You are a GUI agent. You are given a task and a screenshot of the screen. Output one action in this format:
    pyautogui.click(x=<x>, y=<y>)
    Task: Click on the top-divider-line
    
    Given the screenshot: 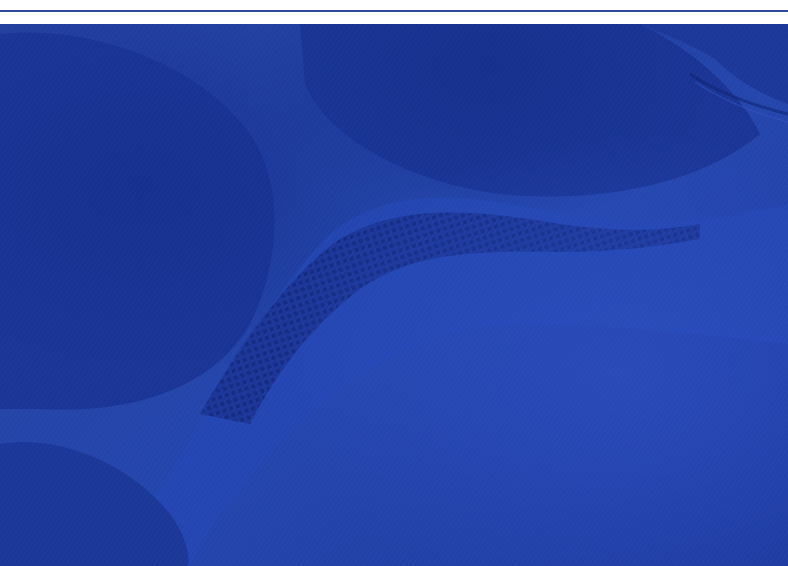 What is the action you would take?
    pyautogui.click(x=394, y=11)
    